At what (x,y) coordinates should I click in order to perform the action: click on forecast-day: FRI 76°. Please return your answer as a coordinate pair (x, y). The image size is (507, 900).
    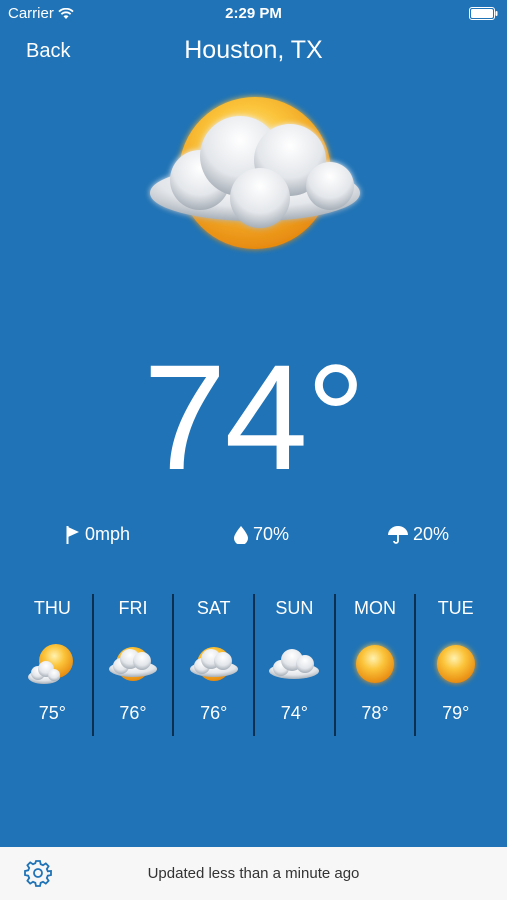
    Looking at the image, I should click on (132, 665).